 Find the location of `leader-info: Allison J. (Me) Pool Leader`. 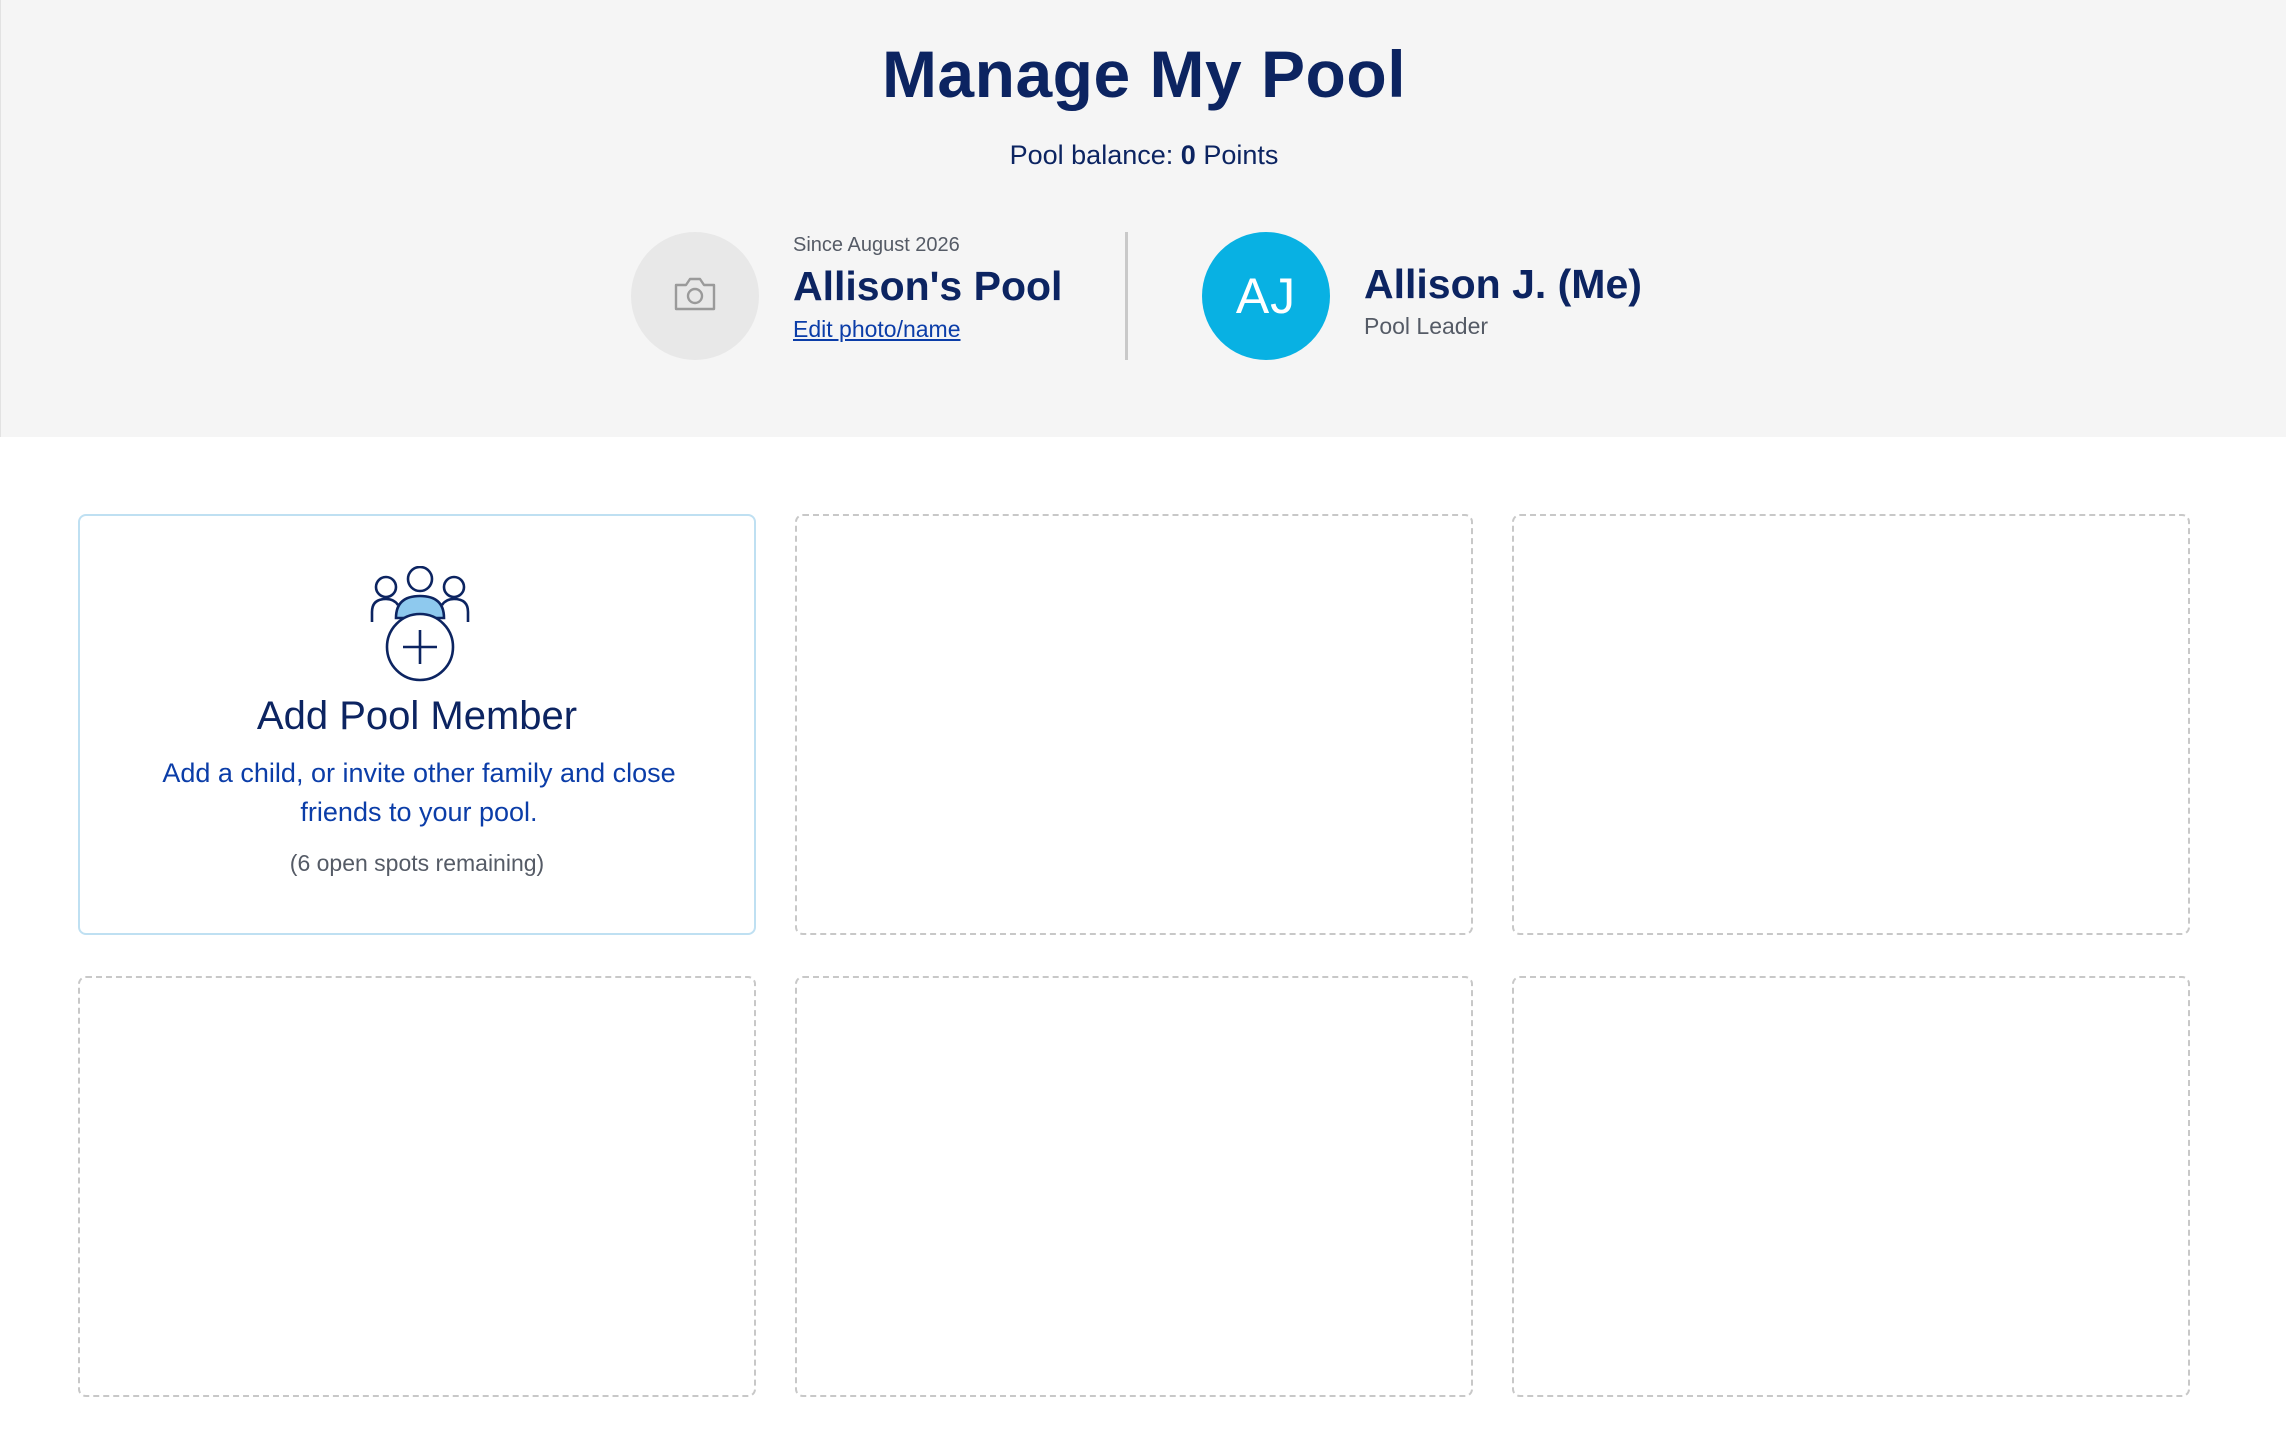

leader-info: Allison J. (Me) Pool Leader is located at coordinates (1503, 300).